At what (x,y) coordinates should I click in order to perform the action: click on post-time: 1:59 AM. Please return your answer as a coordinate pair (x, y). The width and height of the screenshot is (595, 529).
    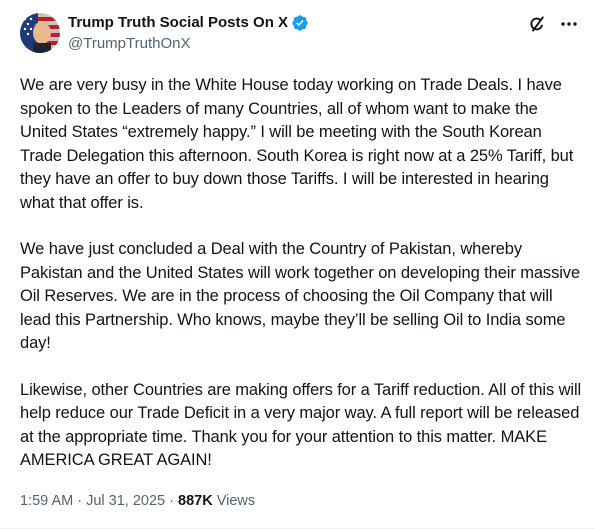
    Looking at the image, I should click on (46, 501).